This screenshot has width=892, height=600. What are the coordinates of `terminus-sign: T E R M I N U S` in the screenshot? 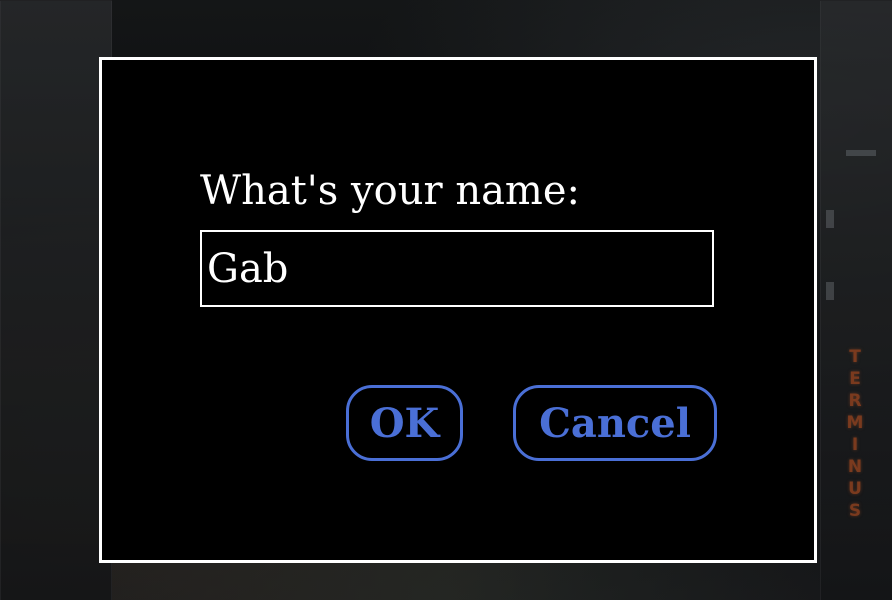 It's located at (855, 446).